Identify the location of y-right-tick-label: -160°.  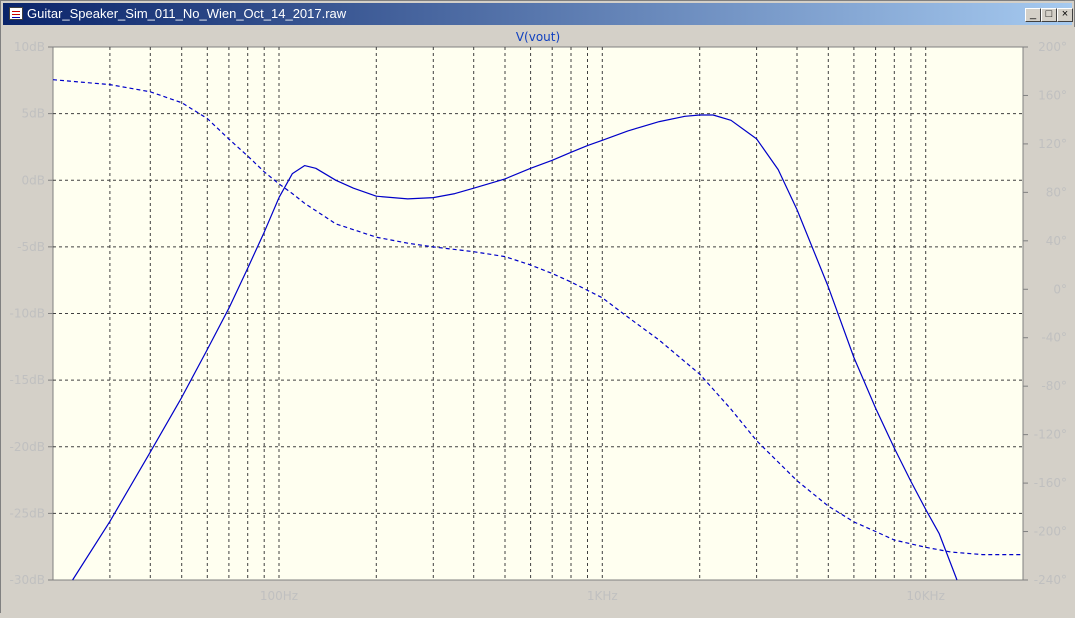
(1050, 483).